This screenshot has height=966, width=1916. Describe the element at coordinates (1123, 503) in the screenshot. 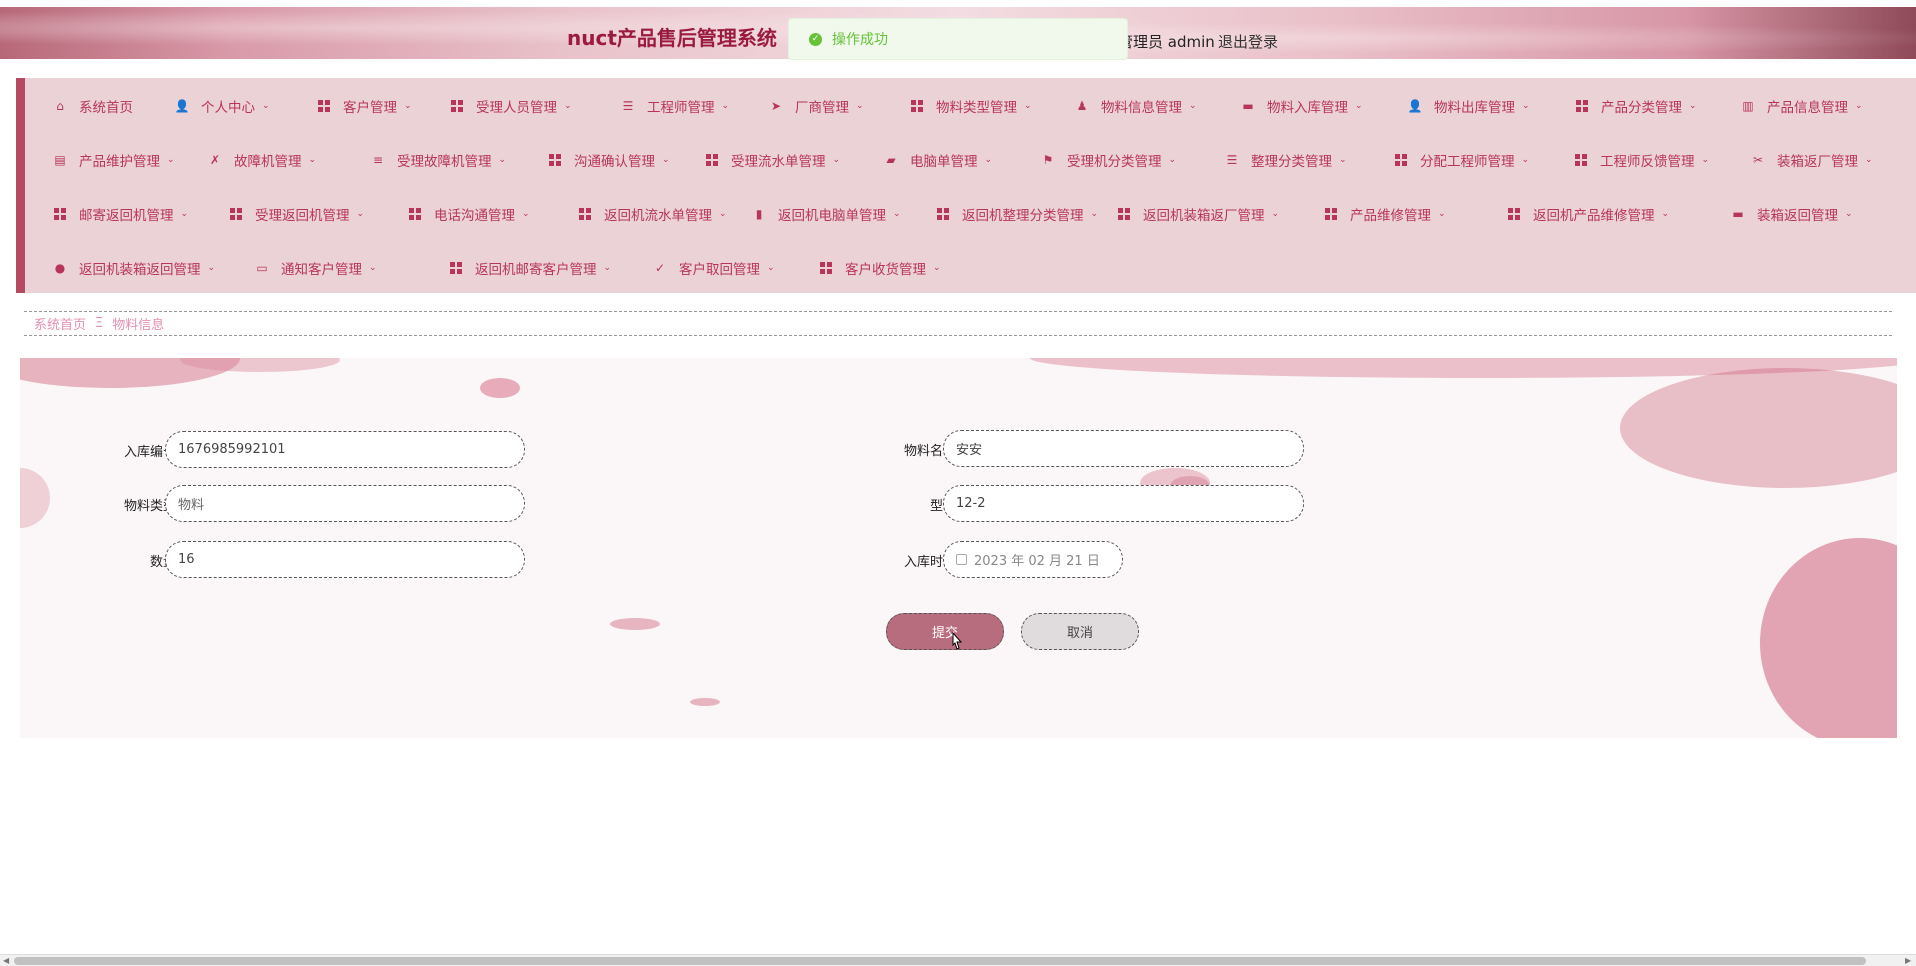

I see `model-input: 12-2` at that location.